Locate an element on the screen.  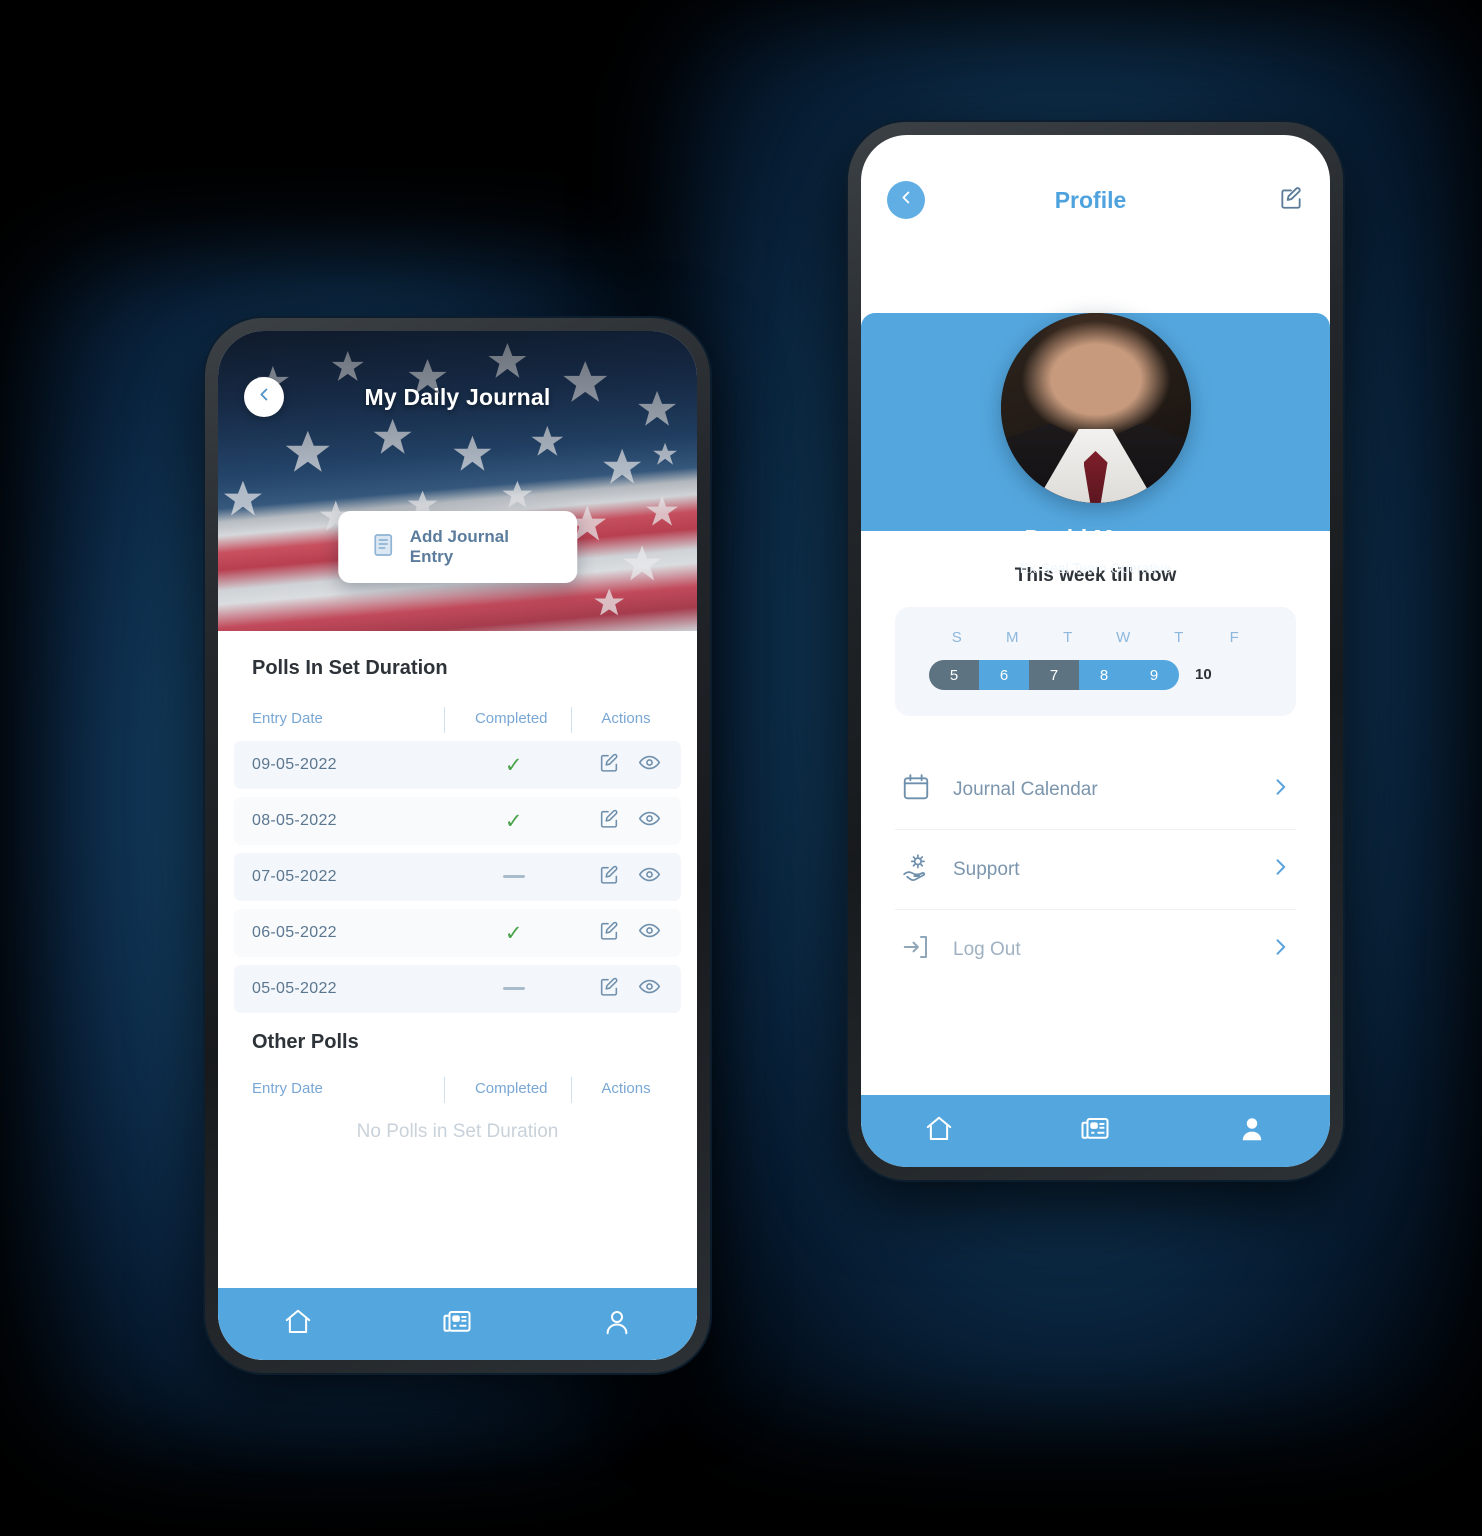
edit-profile-button is located at coordinates (1287, 200).